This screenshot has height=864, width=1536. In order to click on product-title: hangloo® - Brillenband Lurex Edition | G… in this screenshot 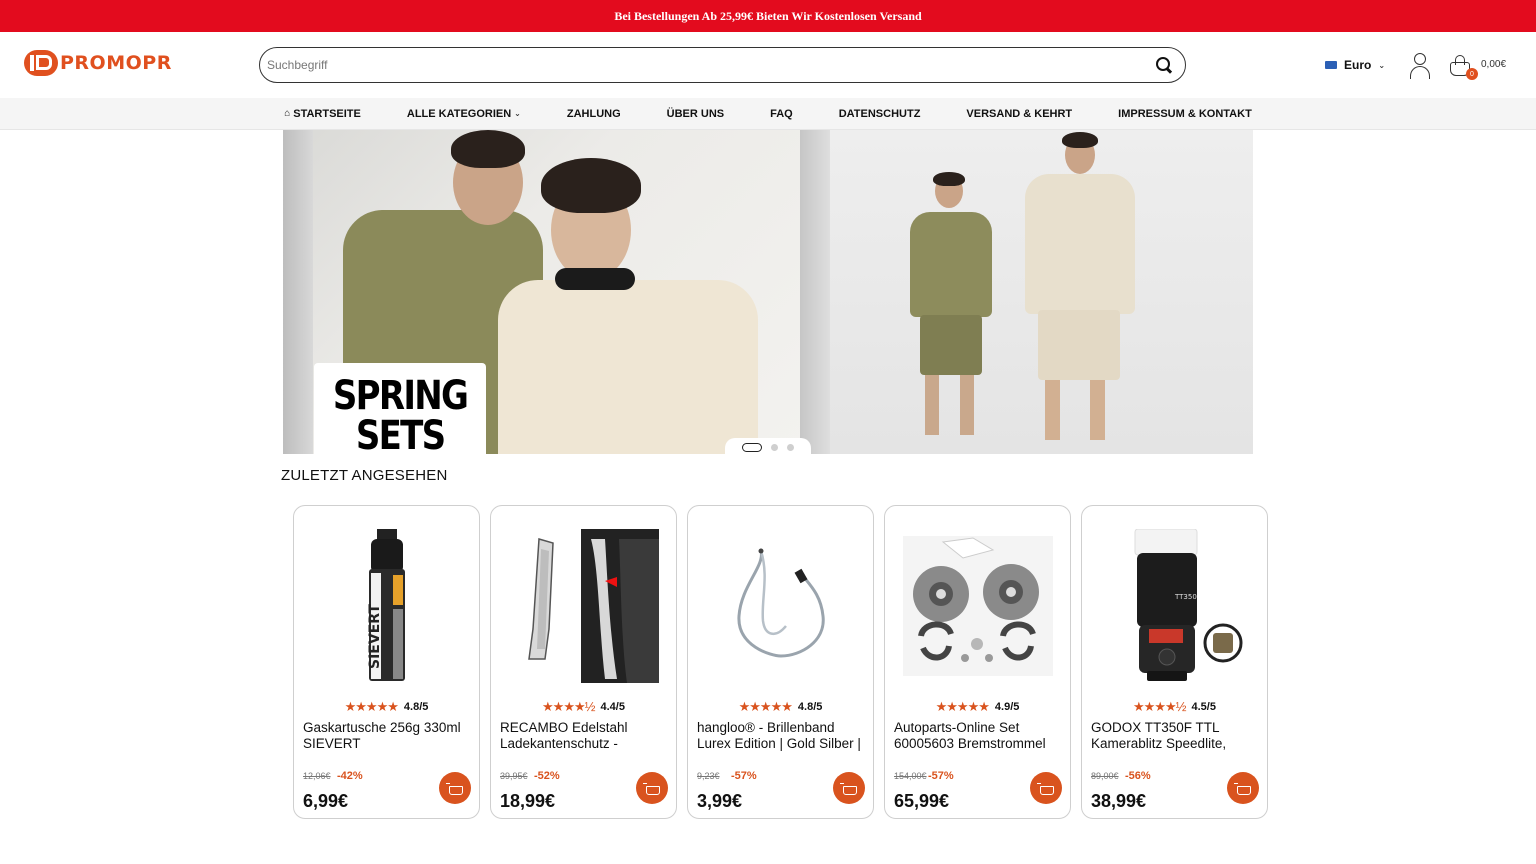, I will do `click(780, 736)`.